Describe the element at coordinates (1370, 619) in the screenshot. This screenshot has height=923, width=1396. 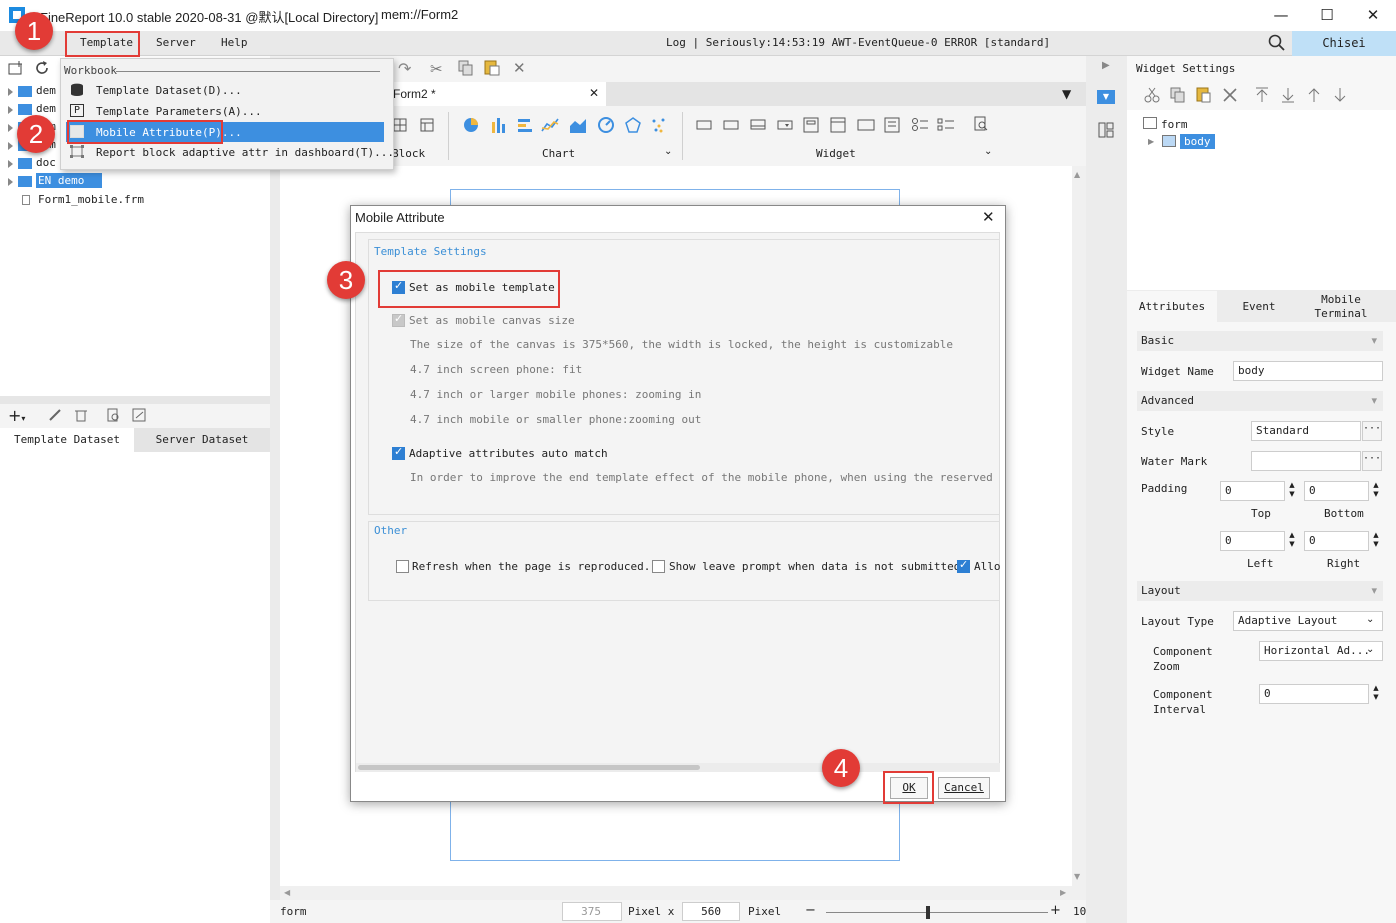
I see `layout-type-dropdown-icon: ⌄` at that location.